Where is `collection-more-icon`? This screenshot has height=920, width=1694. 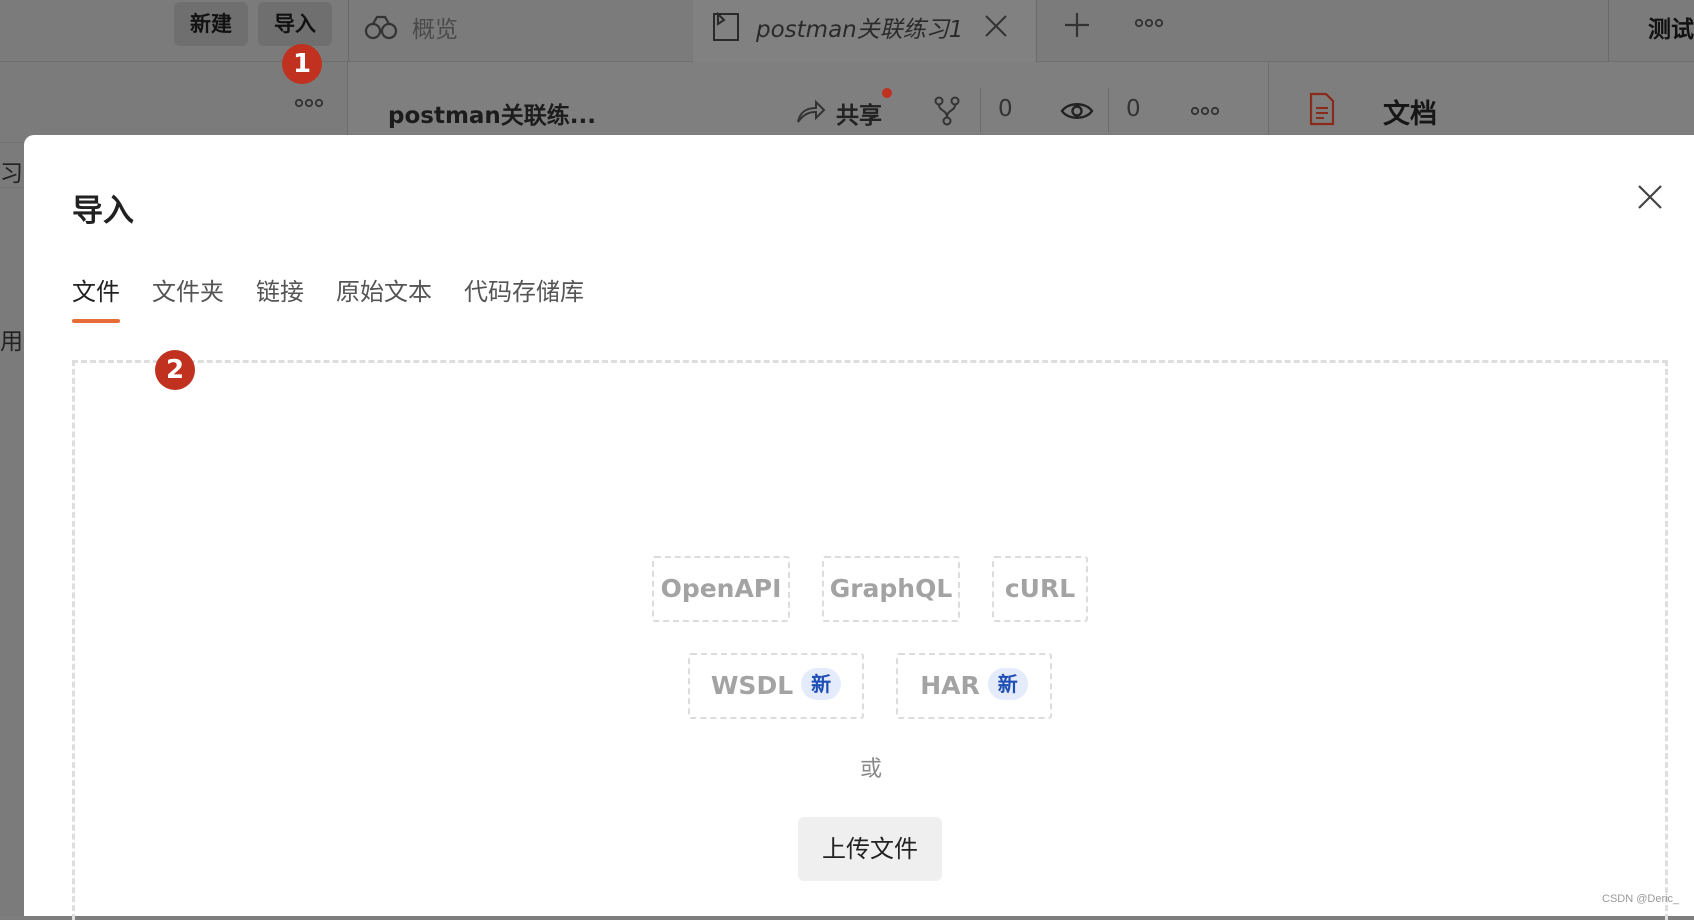 collection-more-icon is located at coordinates (1205, 111).